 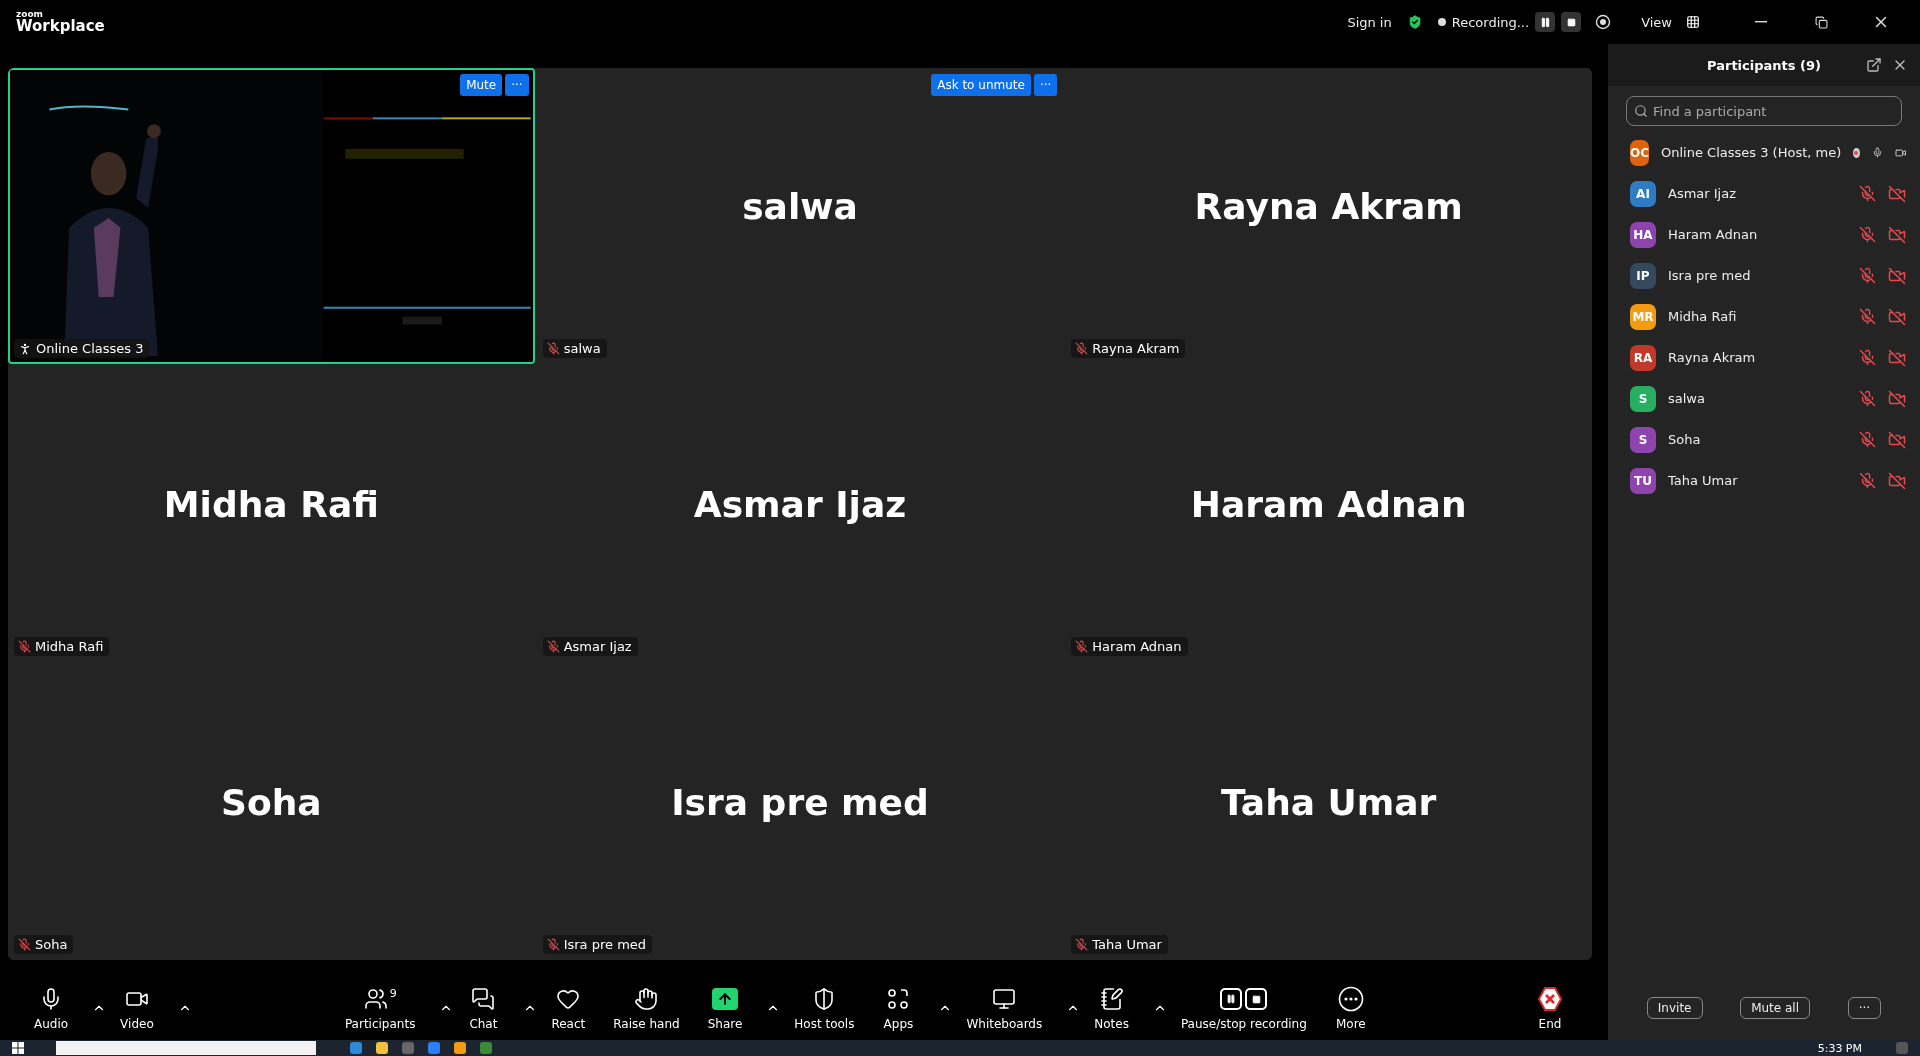 What do you see at coordinates (18, 1048) in the screenshot?
I see `windows-logo-icon` at bounding box center [18, 1048].